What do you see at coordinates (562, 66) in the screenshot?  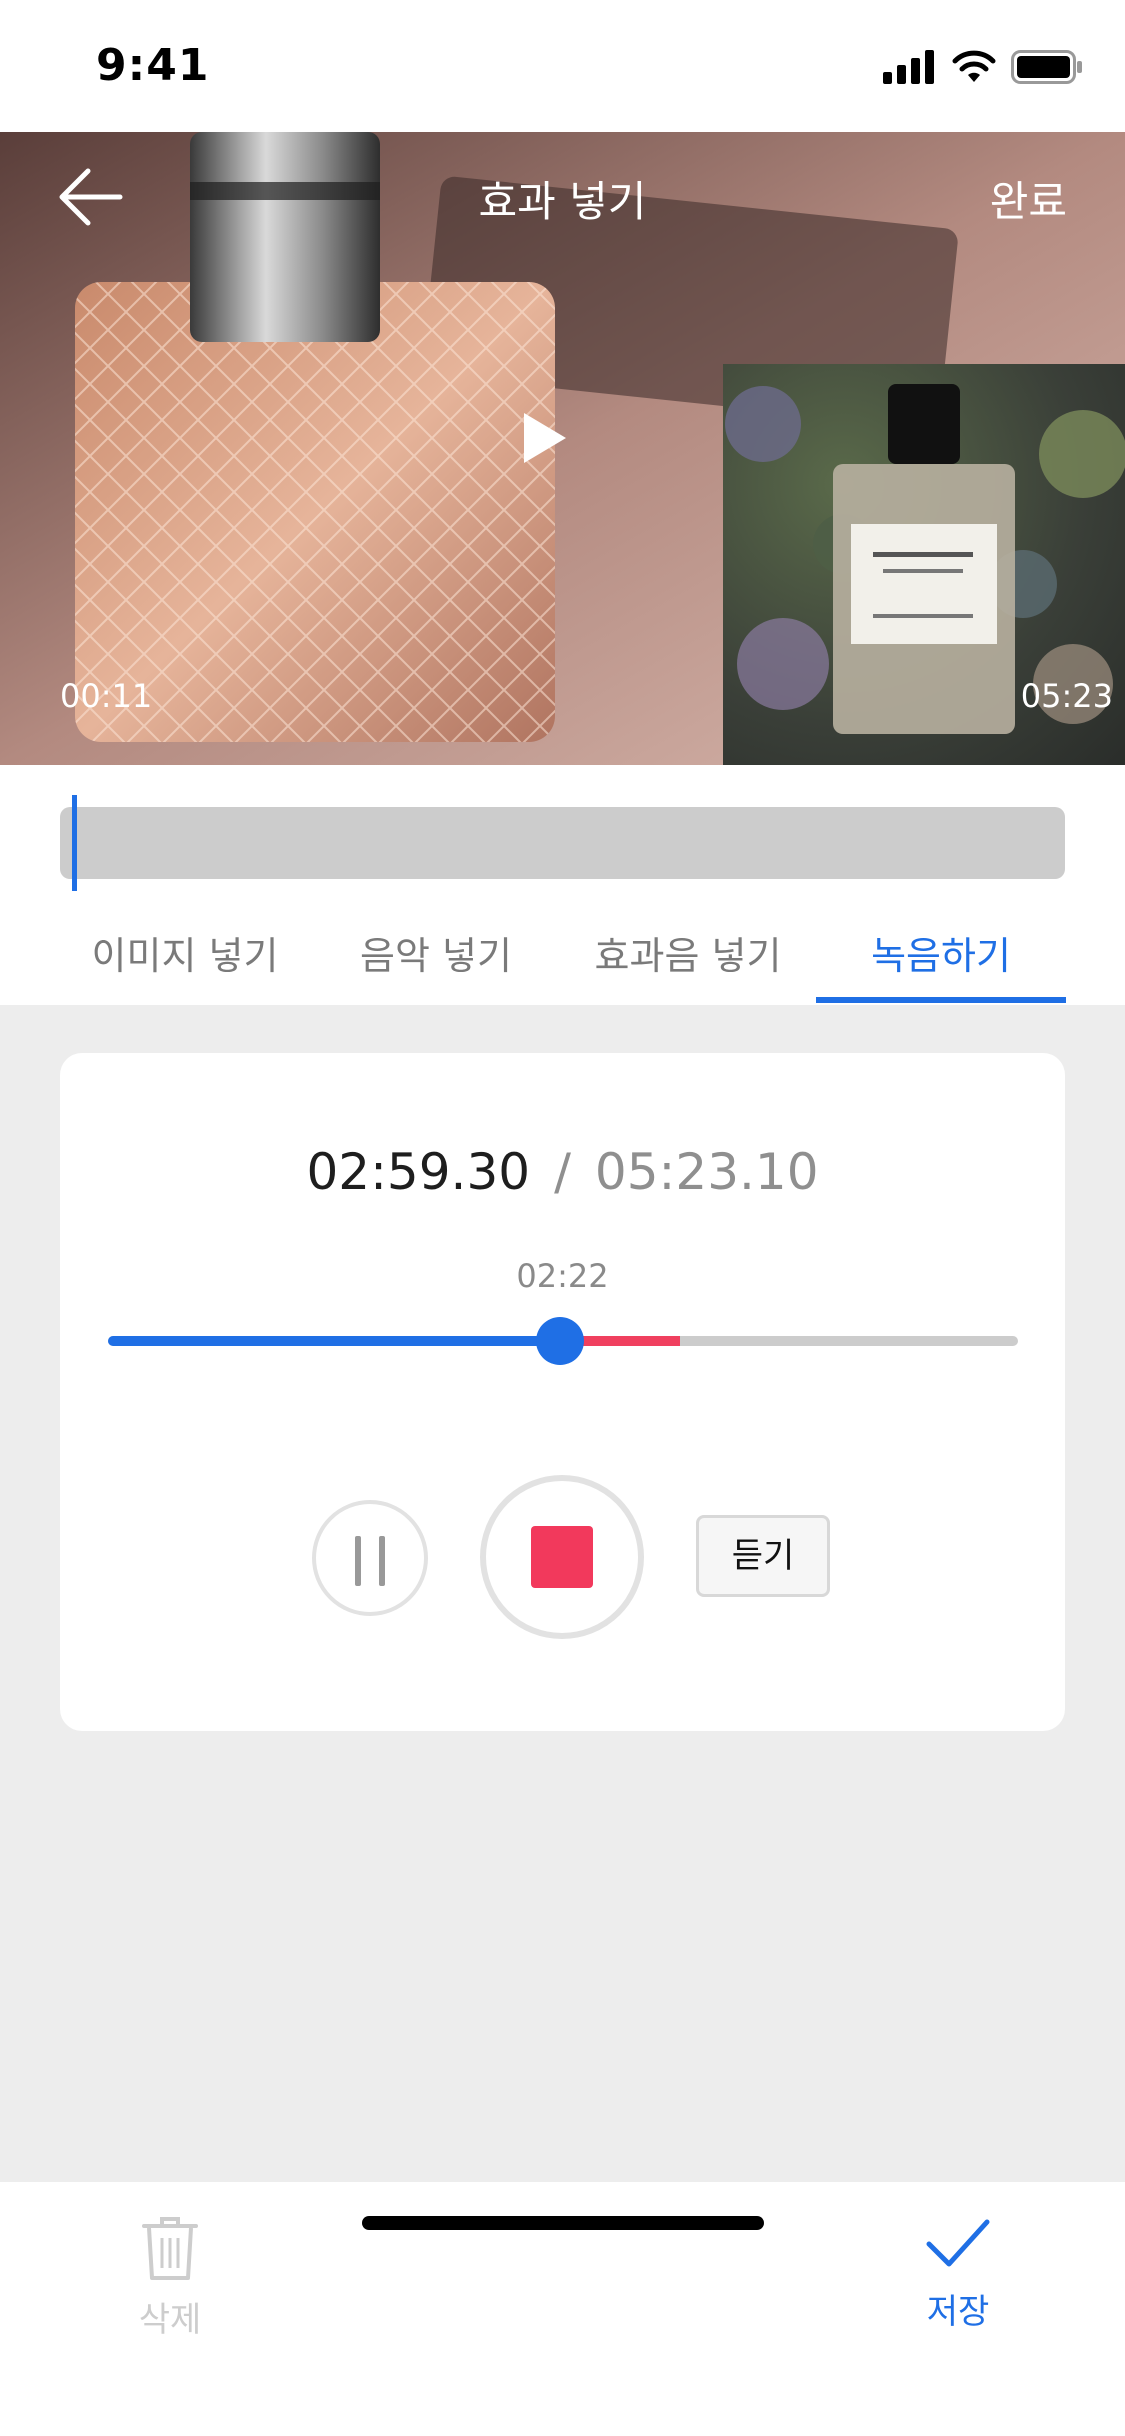 I see `status-bar: 9:41` at bounding box center [562, 66].